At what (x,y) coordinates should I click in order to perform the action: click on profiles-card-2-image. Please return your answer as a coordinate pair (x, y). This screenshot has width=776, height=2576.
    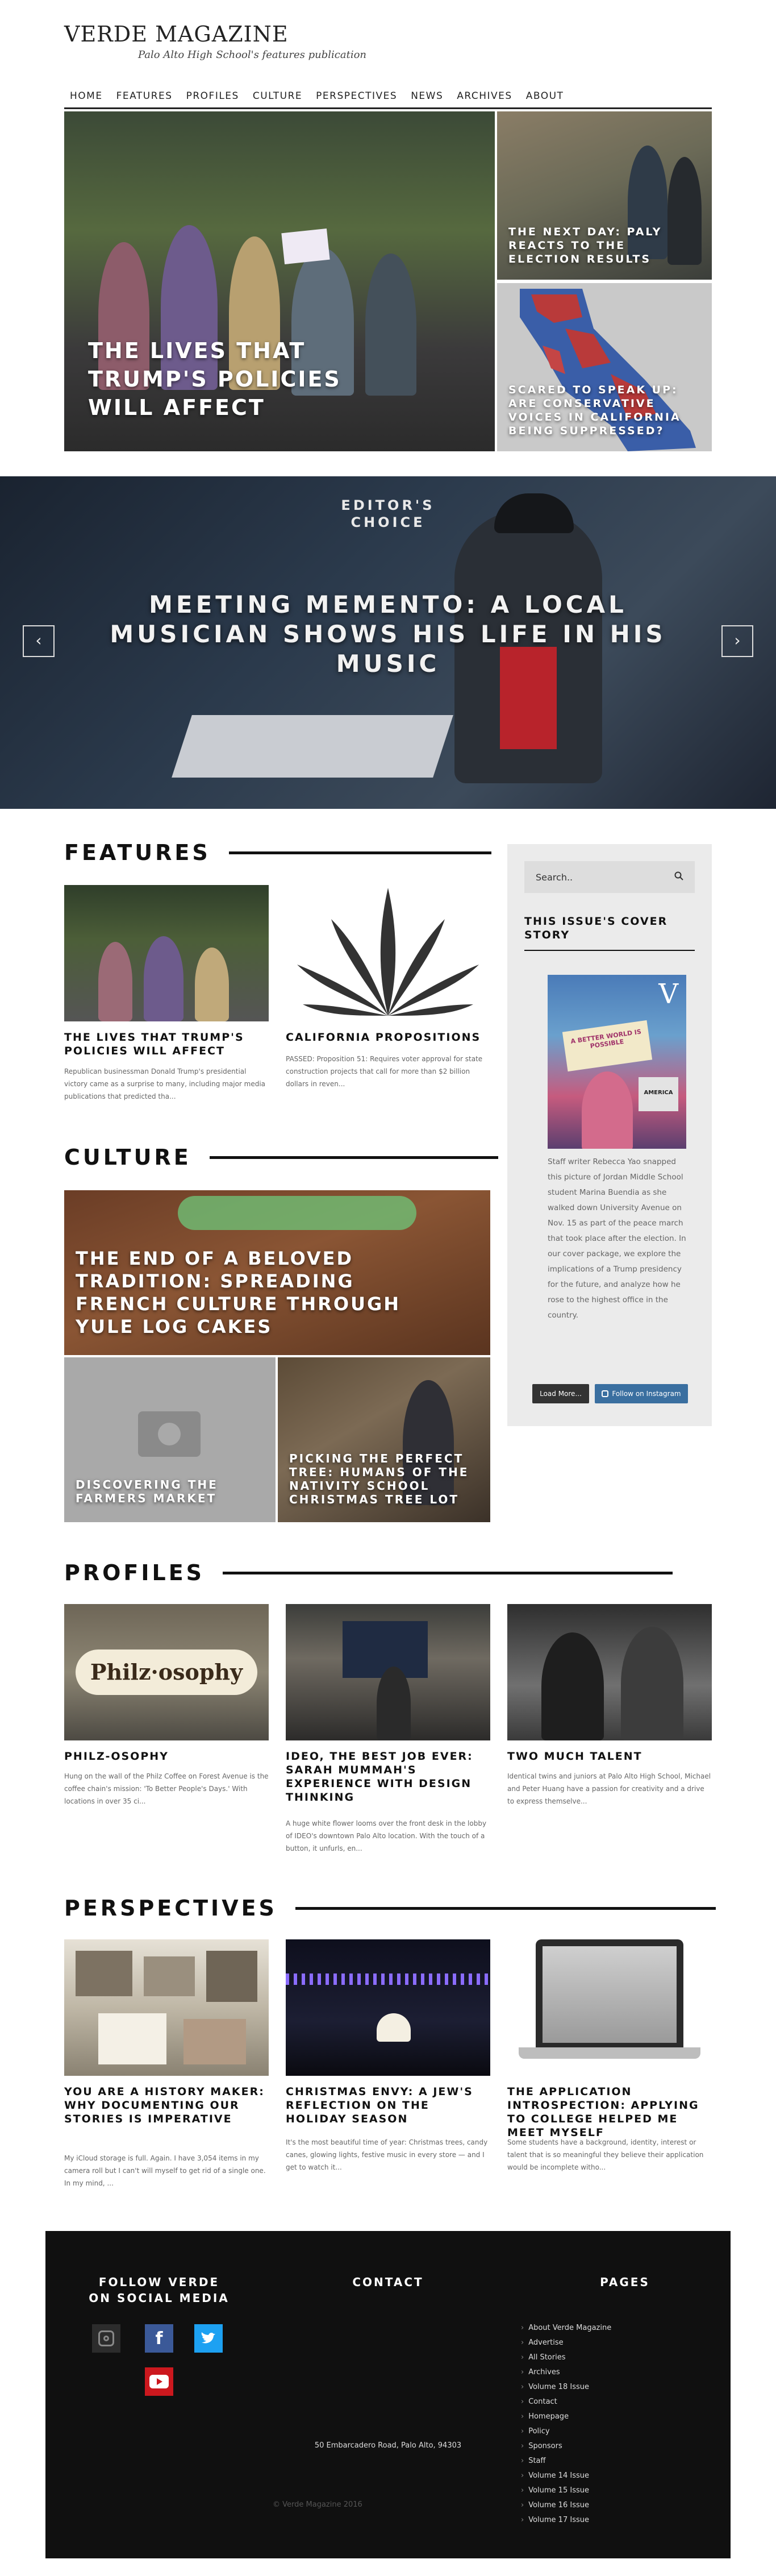
    Looking at the image, I should click on (388, 1672).